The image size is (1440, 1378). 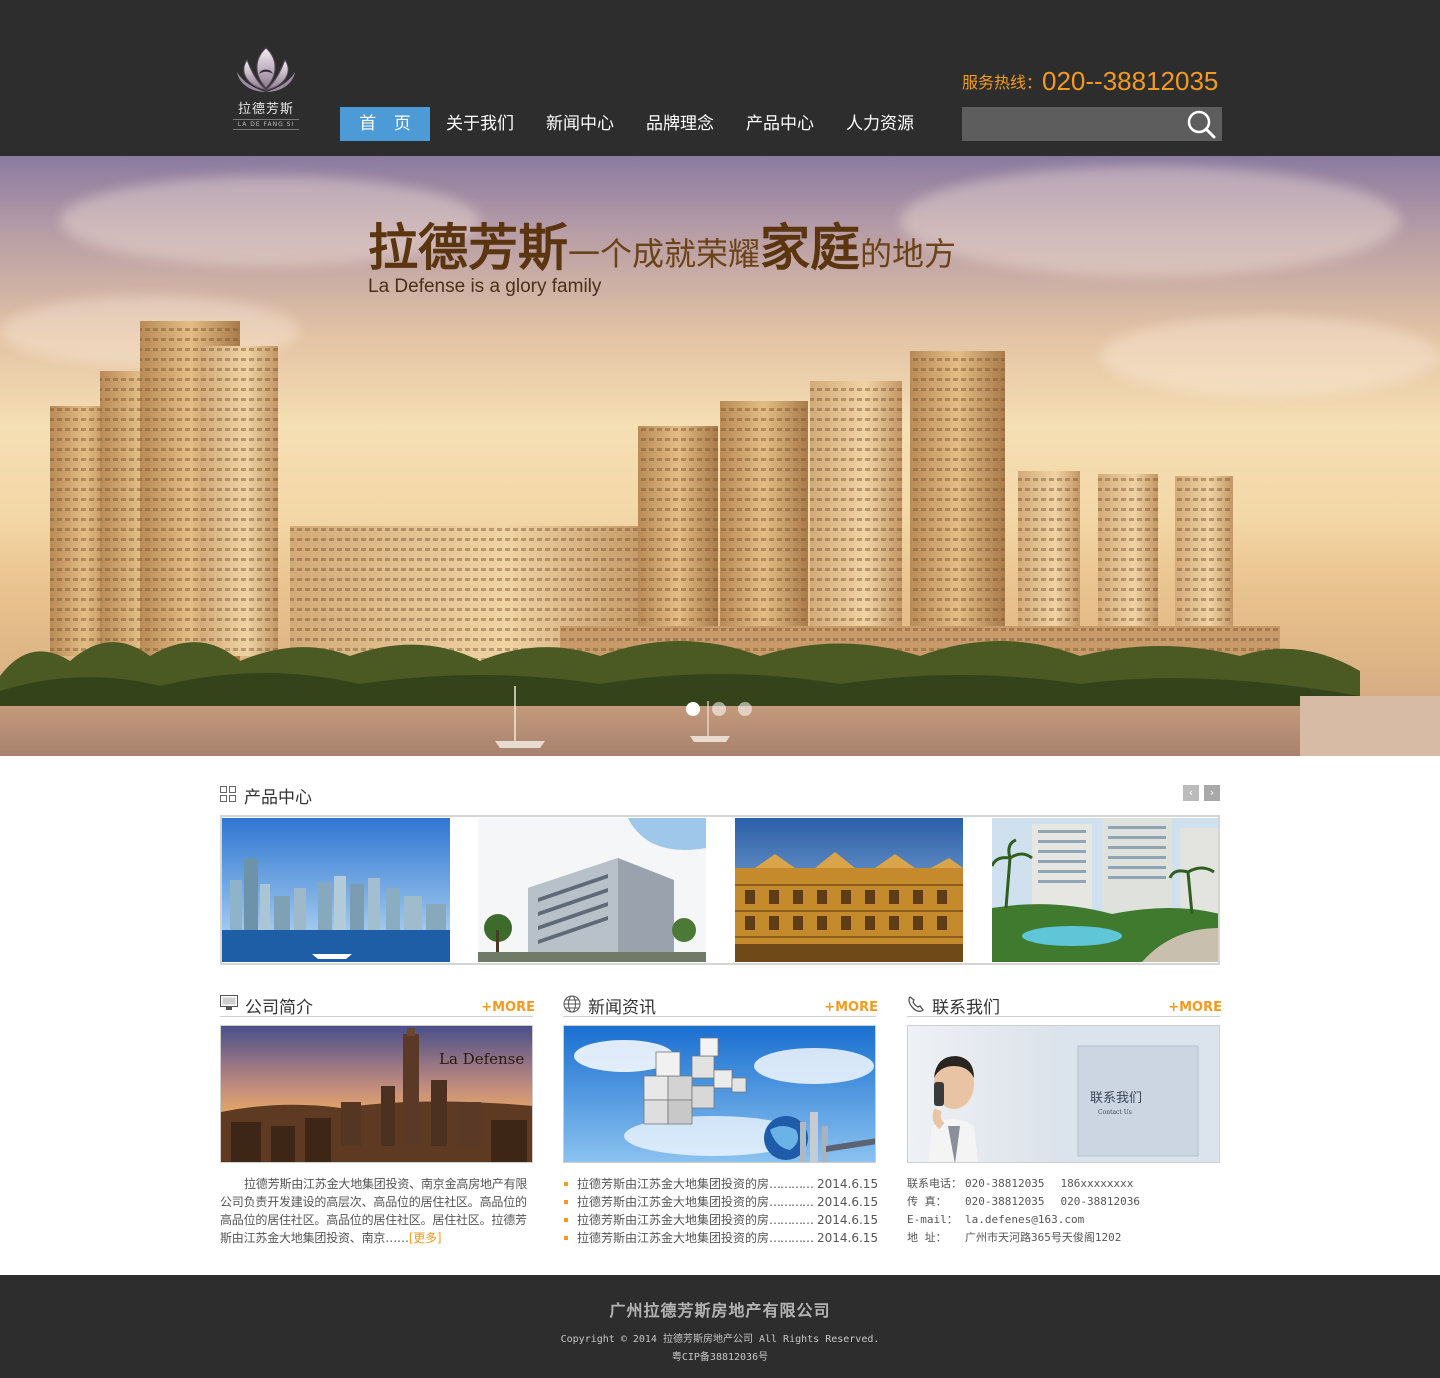 What do you see at coordinates (1024, 1219) in the screenshot?
I see `email-value: la.defenes@163.com` at bounding box center [1024, 1219].